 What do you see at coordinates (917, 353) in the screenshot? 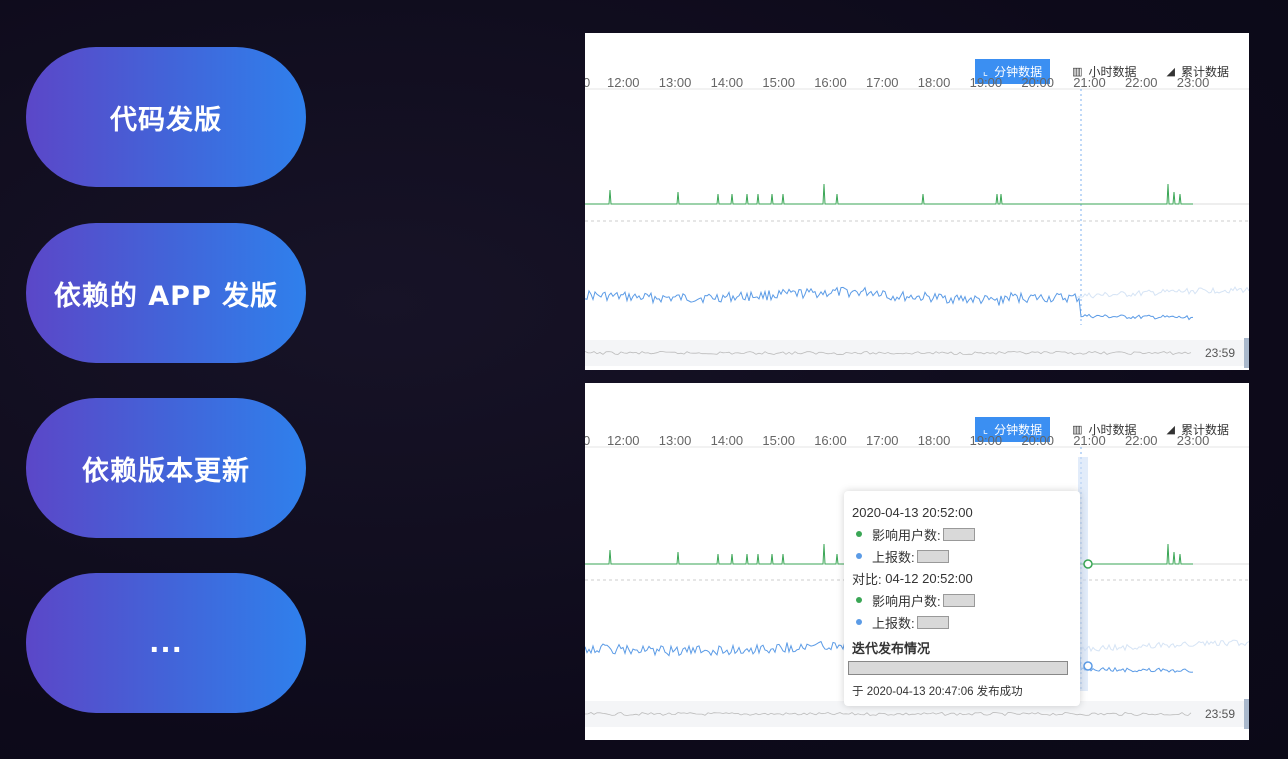
I see `navigator` at bounding box center [917, 353].